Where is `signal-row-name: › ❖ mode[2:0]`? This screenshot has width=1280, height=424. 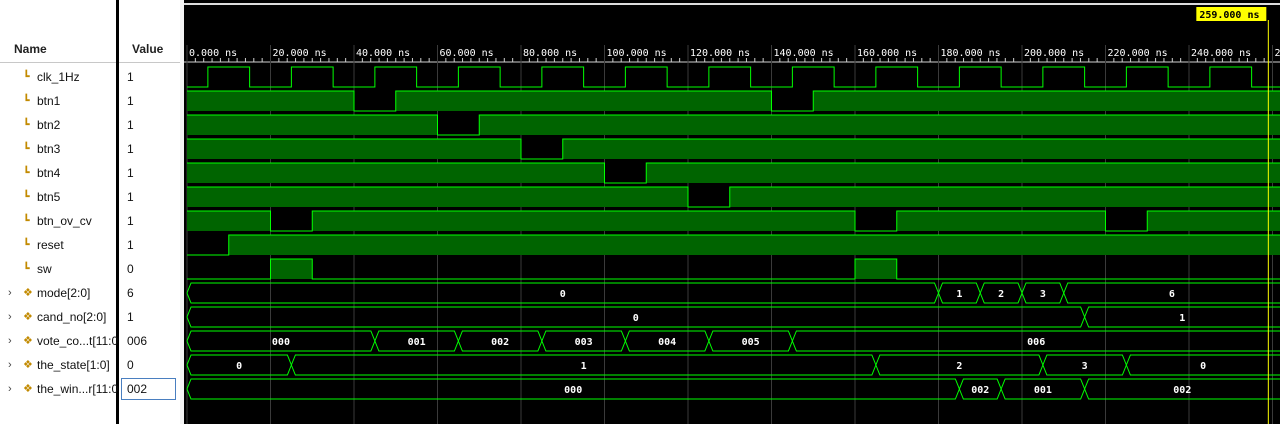 signal-row-name: › ❖ mode[2:0] is located at coordinates (59, 293).